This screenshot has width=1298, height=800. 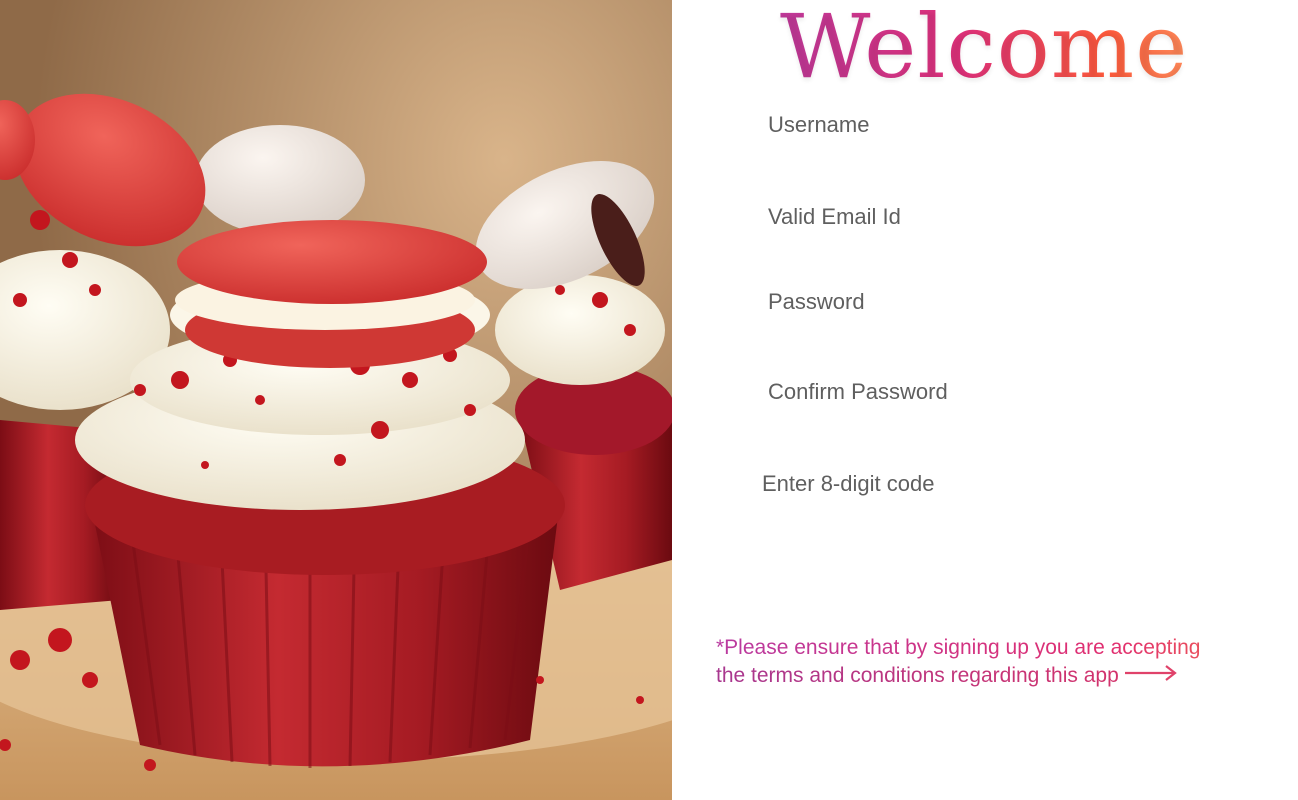 I want to click on email-input, so click(x=1003, y=217).